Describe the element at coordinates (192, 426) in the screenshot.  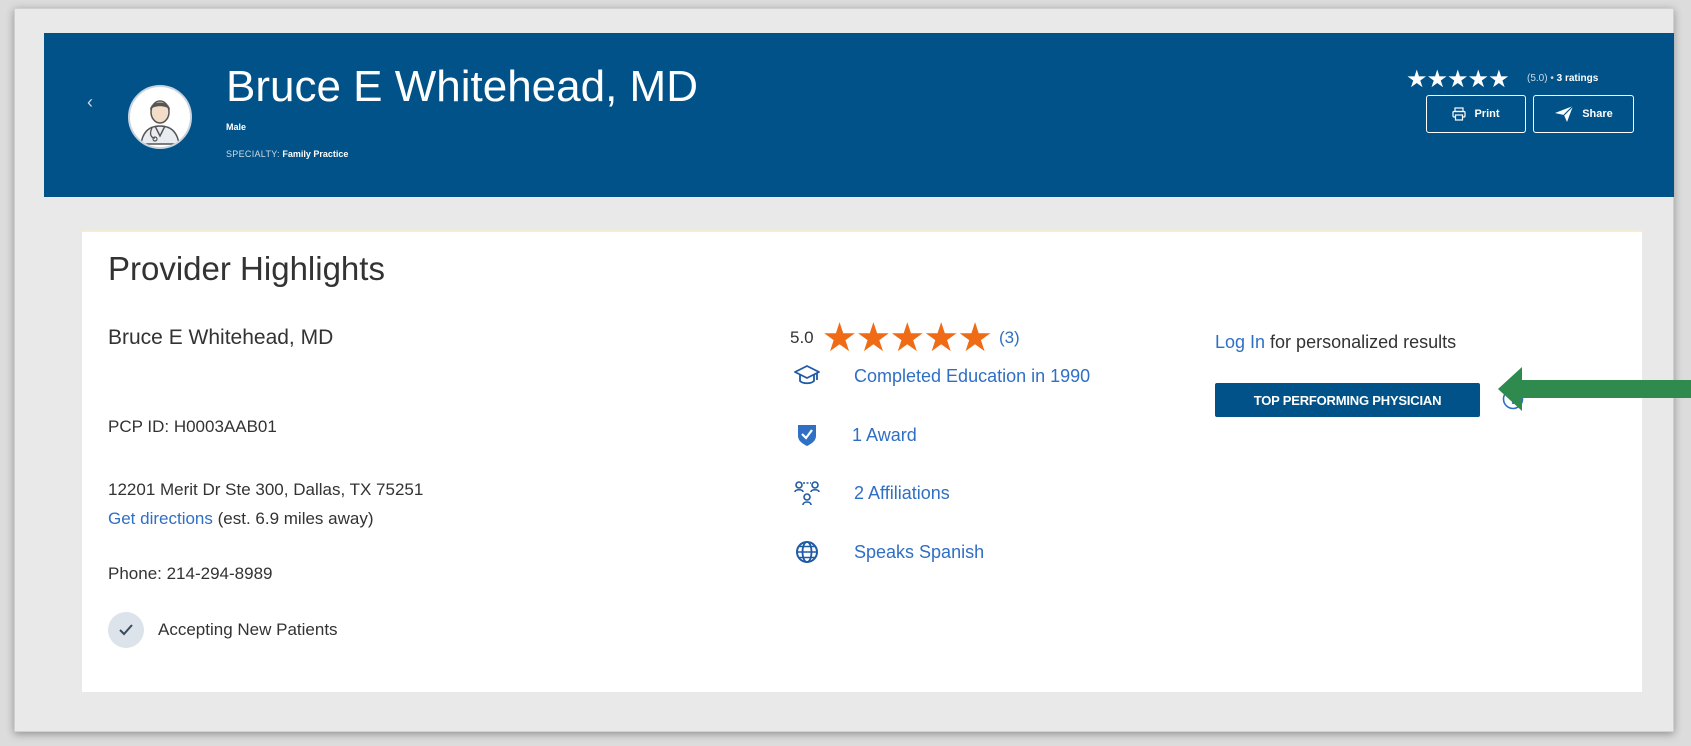
I see `pcp-id: PCP ID: H0003AAB01` at that location.